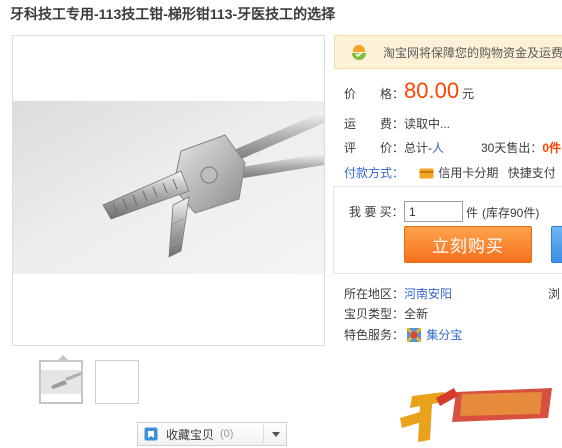 The width and height of the screenshot is (562, 448). I want to click on review-total-link: 人, so click(438, 148).